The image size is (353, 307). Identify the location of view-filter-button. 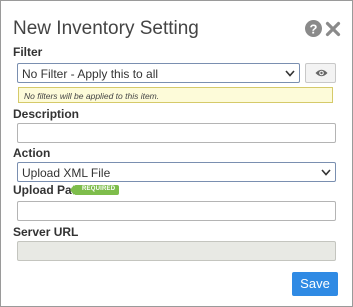
(320, 73).